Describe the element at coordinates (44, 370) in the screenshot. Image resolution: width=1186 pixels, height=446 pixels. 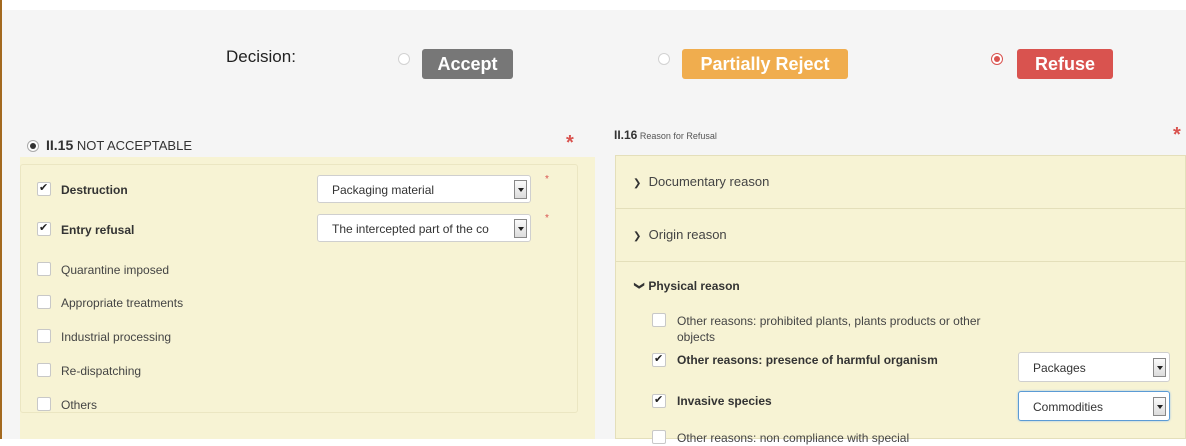
I see `re-dispatching-checkbox` at that location.